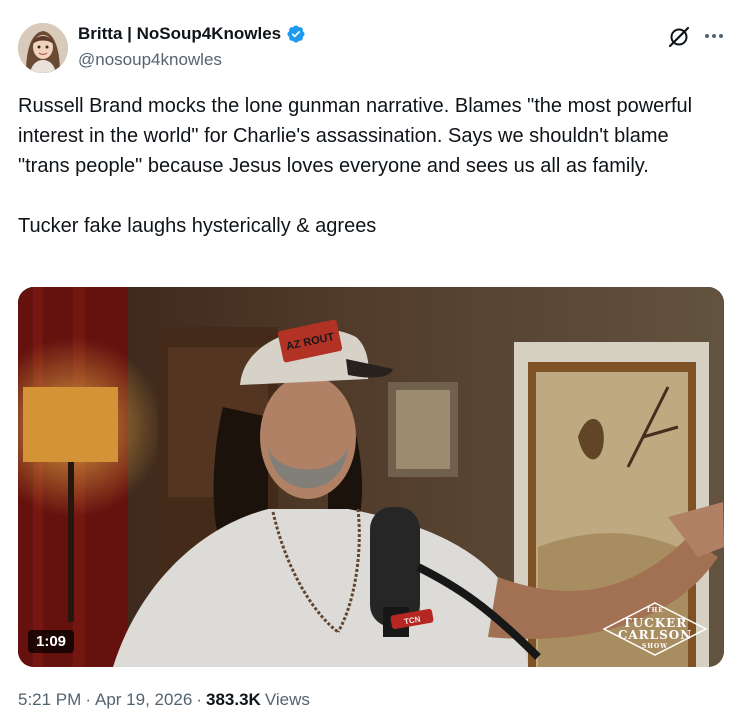 The width and height of the screenshot is (741, 728). I want to click on author-display-name: Britta | NoSoup4Knowles, so click(179, 34).